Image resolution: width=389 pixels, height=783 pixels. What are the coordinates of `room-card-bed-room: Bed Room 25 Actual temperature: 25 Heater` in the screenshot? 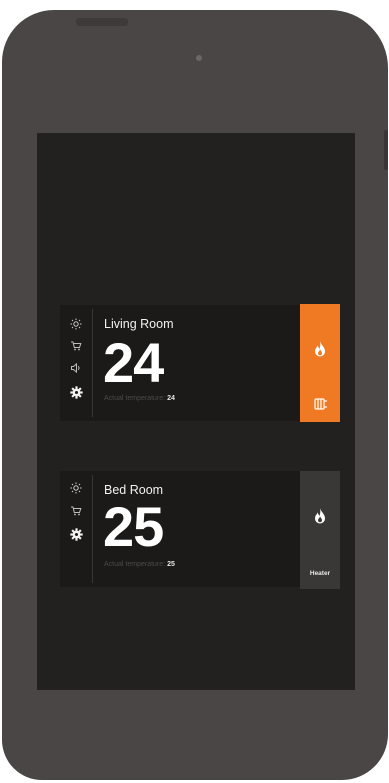 It's located at (200, 530).